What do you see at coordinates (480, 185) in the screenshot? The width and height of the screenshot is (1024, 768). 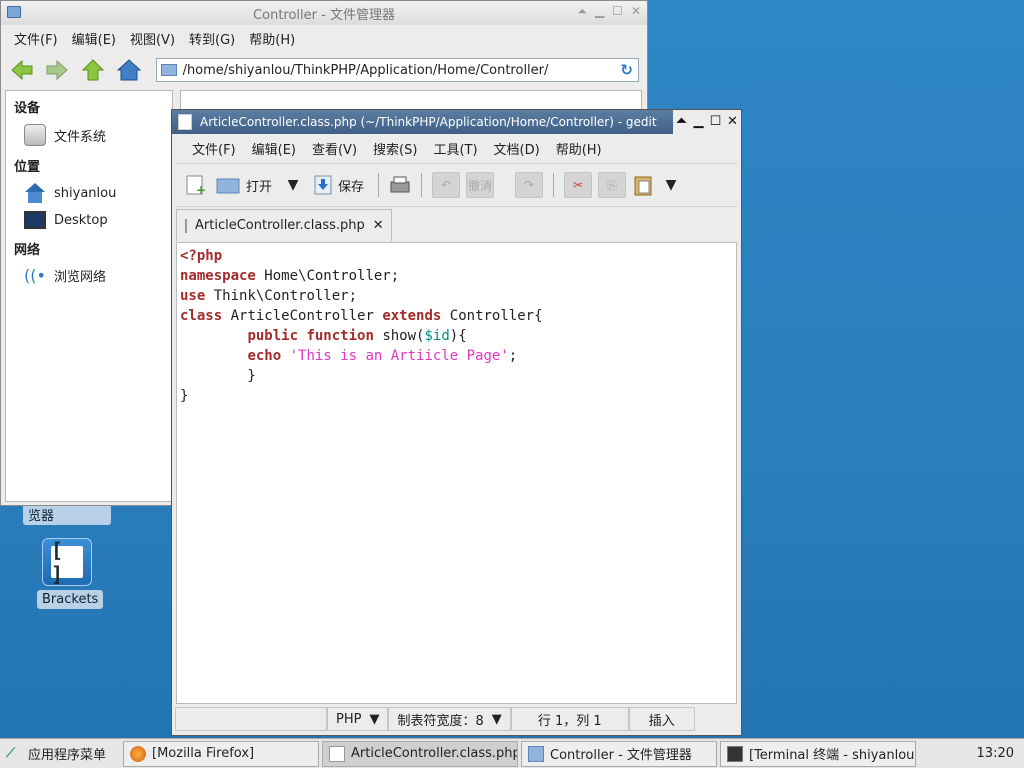 I see `undo-button: 撤消` at bounding box center [480, 185].